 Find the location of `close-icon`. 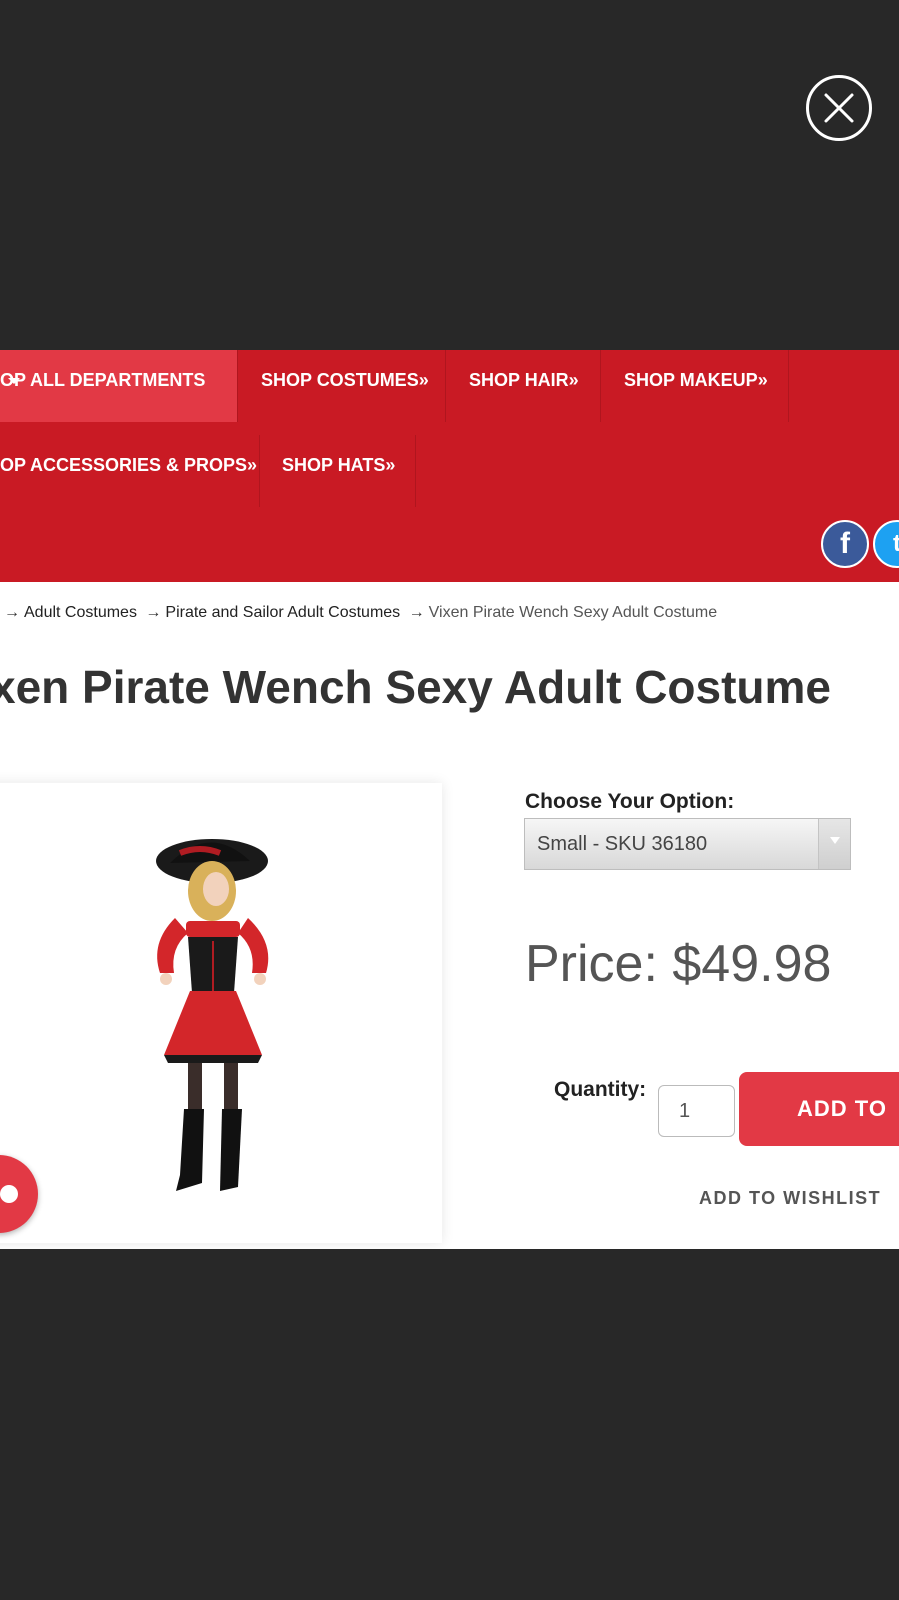

close-icon is located at coordinates (839, 108).